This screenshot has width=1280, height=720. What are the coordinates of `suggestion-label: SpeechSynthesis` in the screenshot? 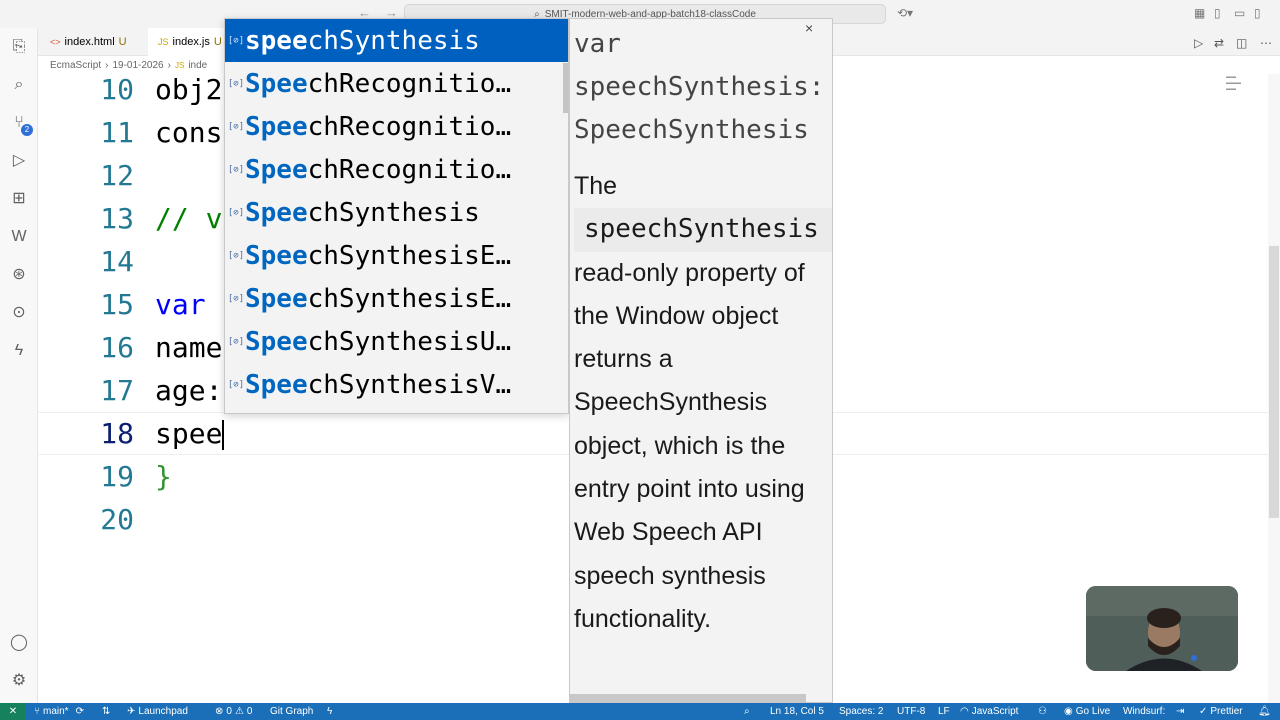 It's located at (362, 213).